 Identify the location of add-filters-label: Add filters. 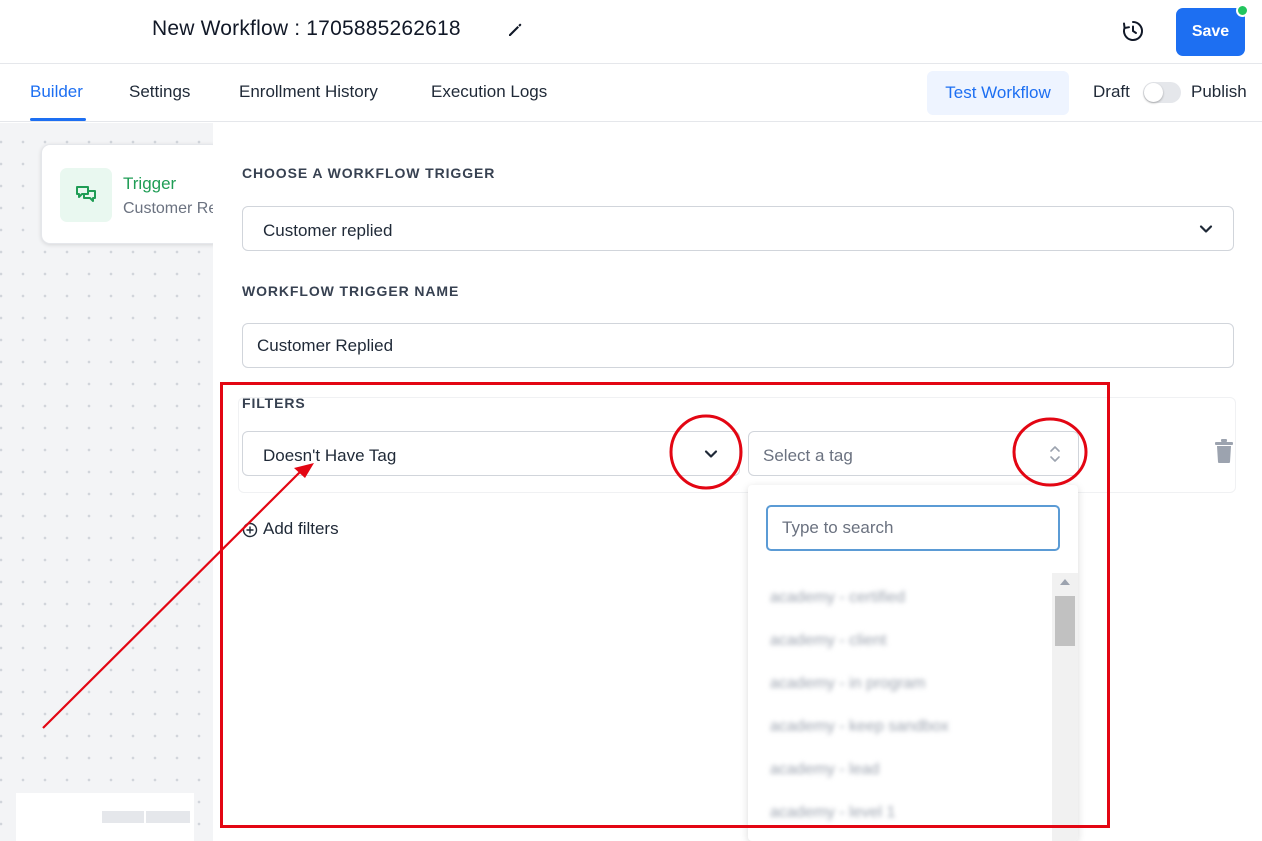
(301, 528).